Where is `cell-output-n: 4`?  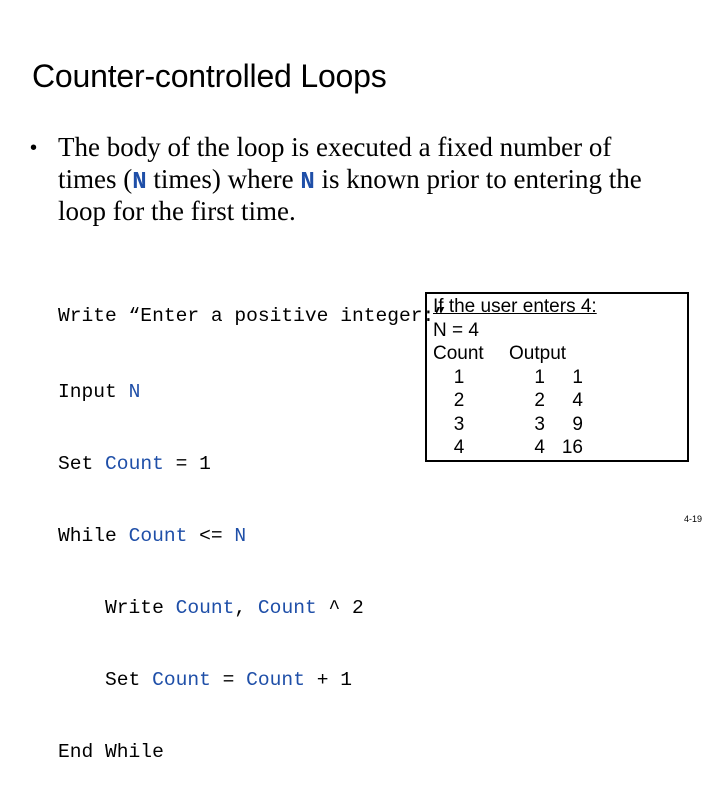 cell-output-n: 4 is located at coordinates (539, 447).